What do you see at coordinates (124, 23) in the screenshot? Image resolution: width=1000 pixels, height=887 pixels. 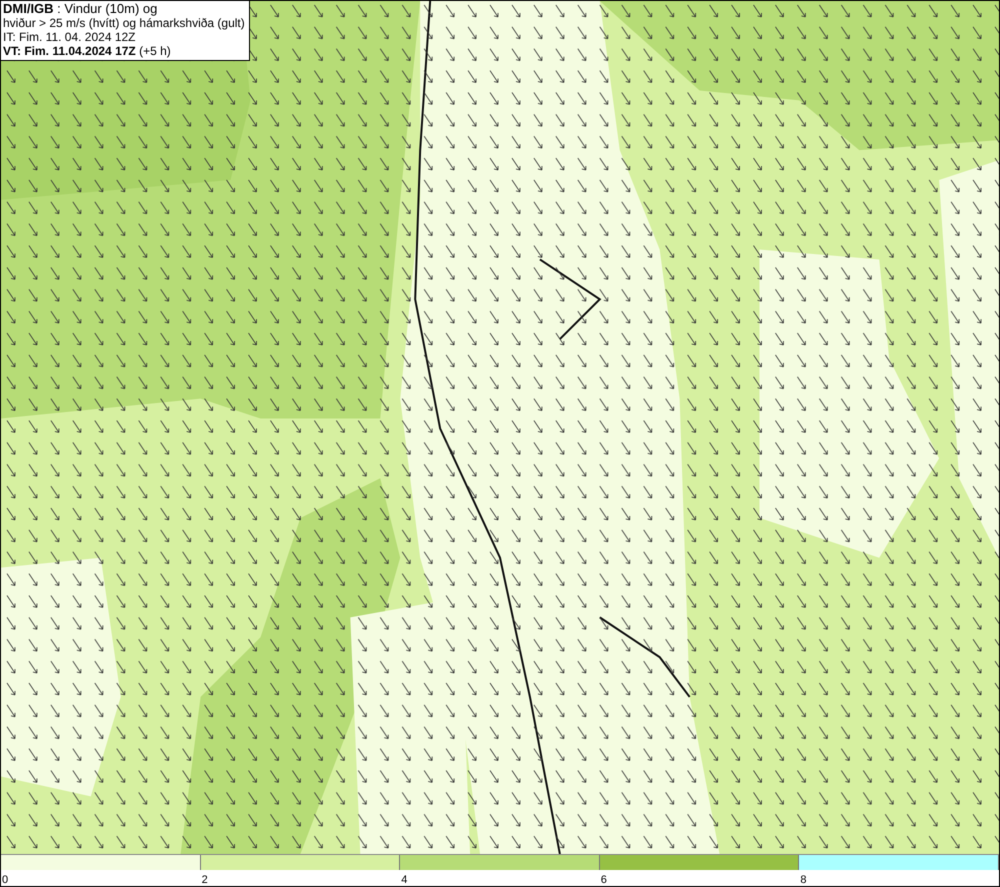 I see `info-text: hviður > 25 m/s (hvítt) og hámarkshviða (gult)` at bounding box center [124, 23].